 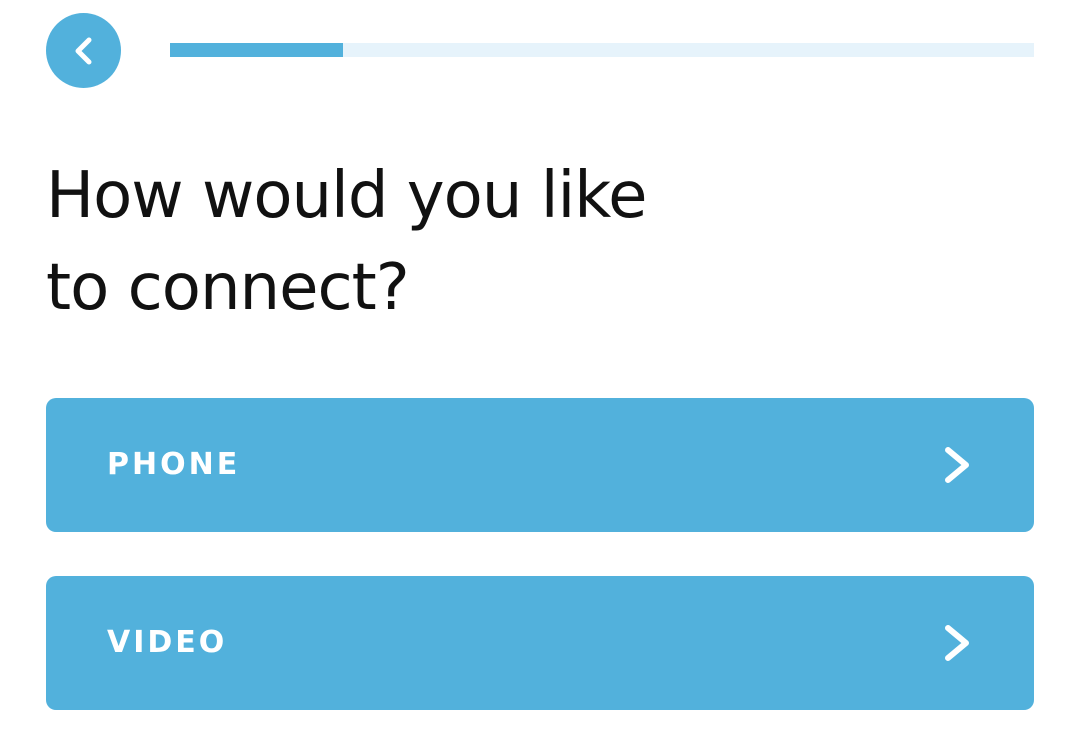 What do you see at coordinates (228, 288) in the screenshot?
I see `page-title-line-2: to connect?` at bounding box center [228, 288].